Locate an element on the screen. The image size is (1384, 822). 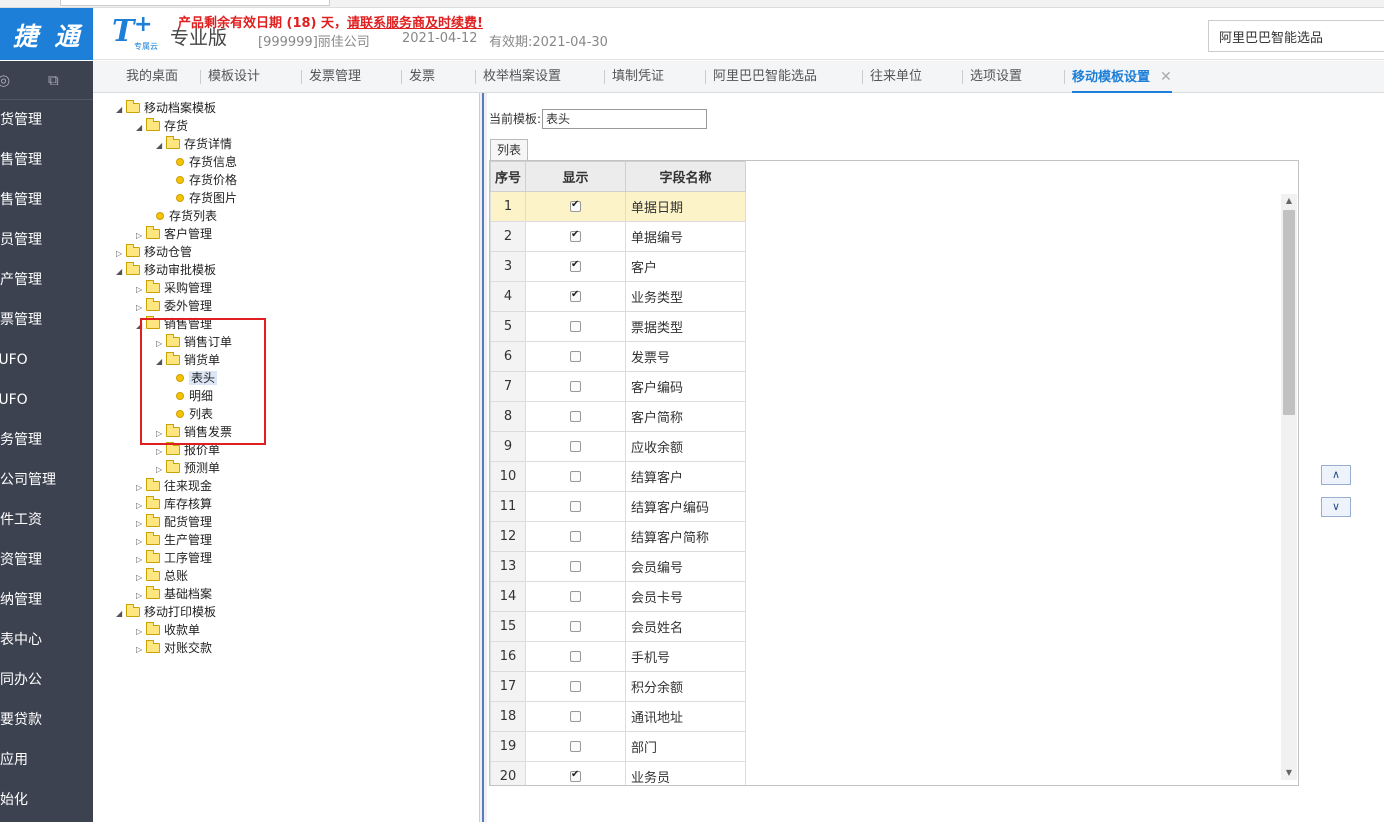
table-row: 14 会员卡号 is located at coordinates (618, 596).